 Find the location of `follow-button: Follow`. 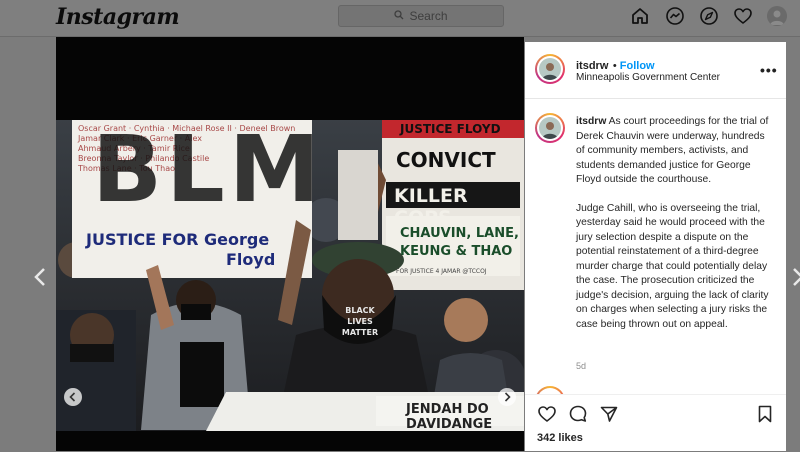

follow-button: Follow is located at coordinates (637, 66).